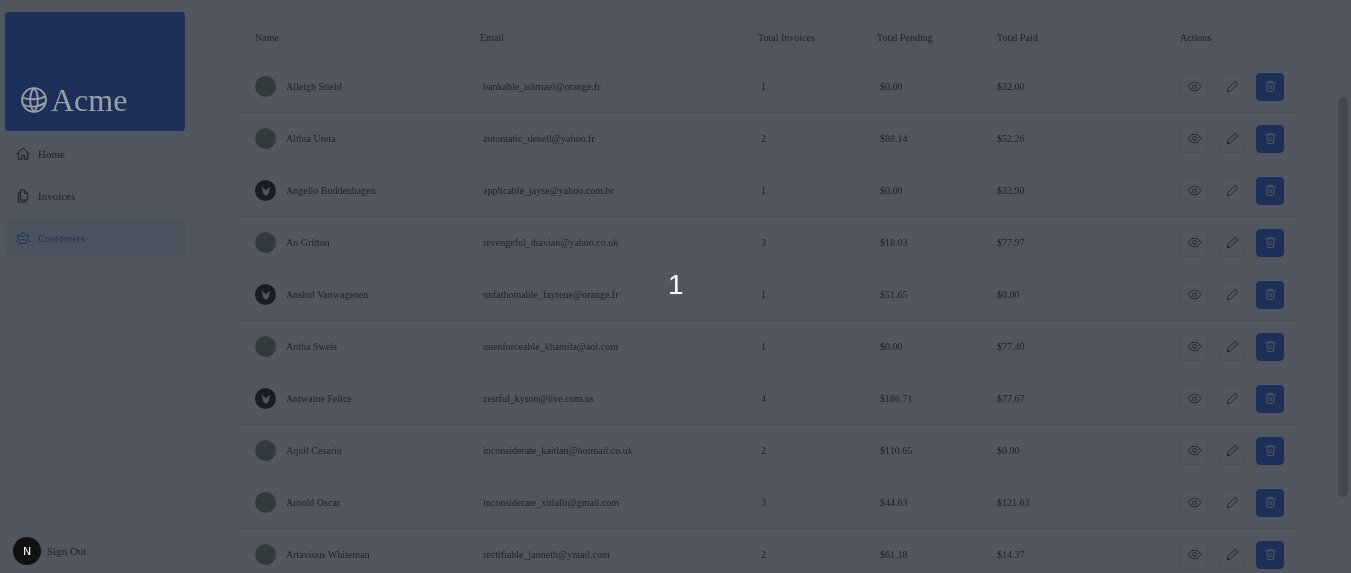  Describe the element at coordinates (89, 100) in the screenshot. I see `logo-text: Acme` at that location.